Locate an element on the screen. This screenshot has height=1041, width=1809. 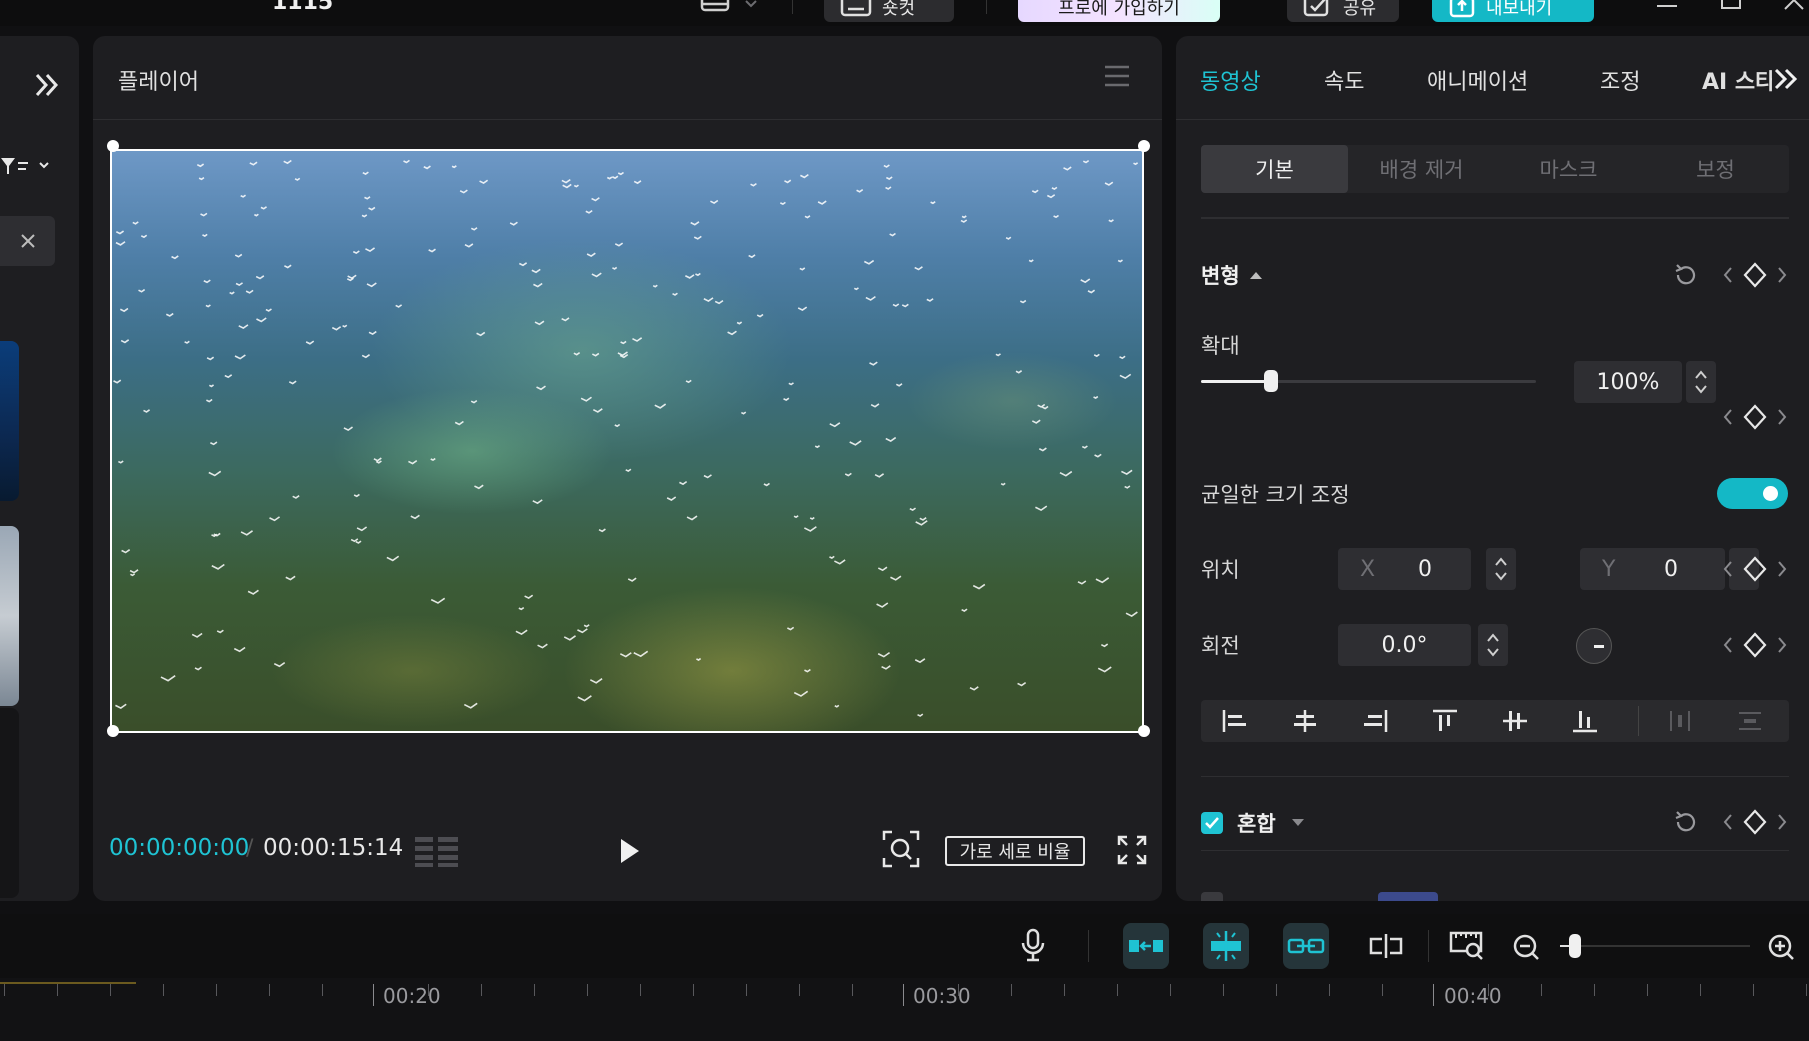
timeline-zoom-fit-icon is located at coordinates (1467, 946).